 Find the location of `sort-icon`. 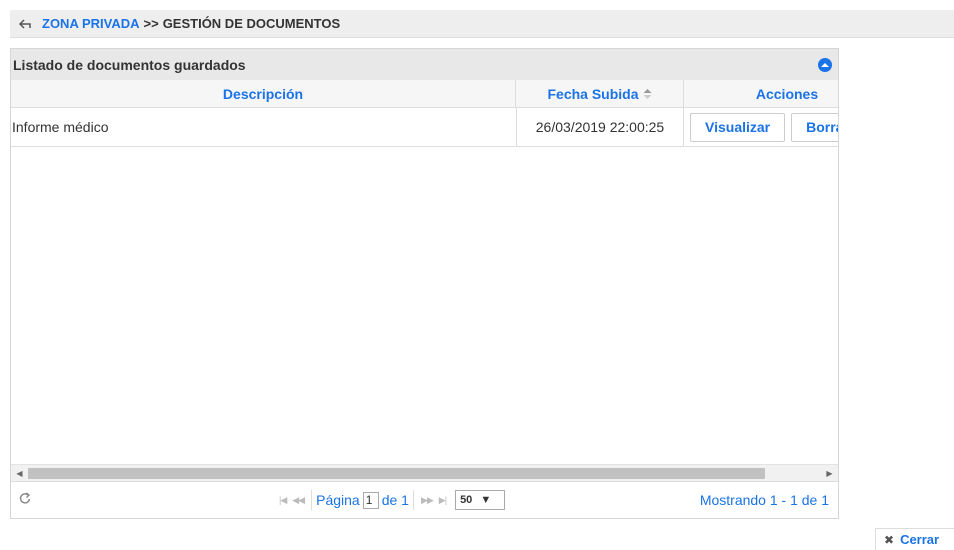

sort-icon is located at coordinates (647, 94).